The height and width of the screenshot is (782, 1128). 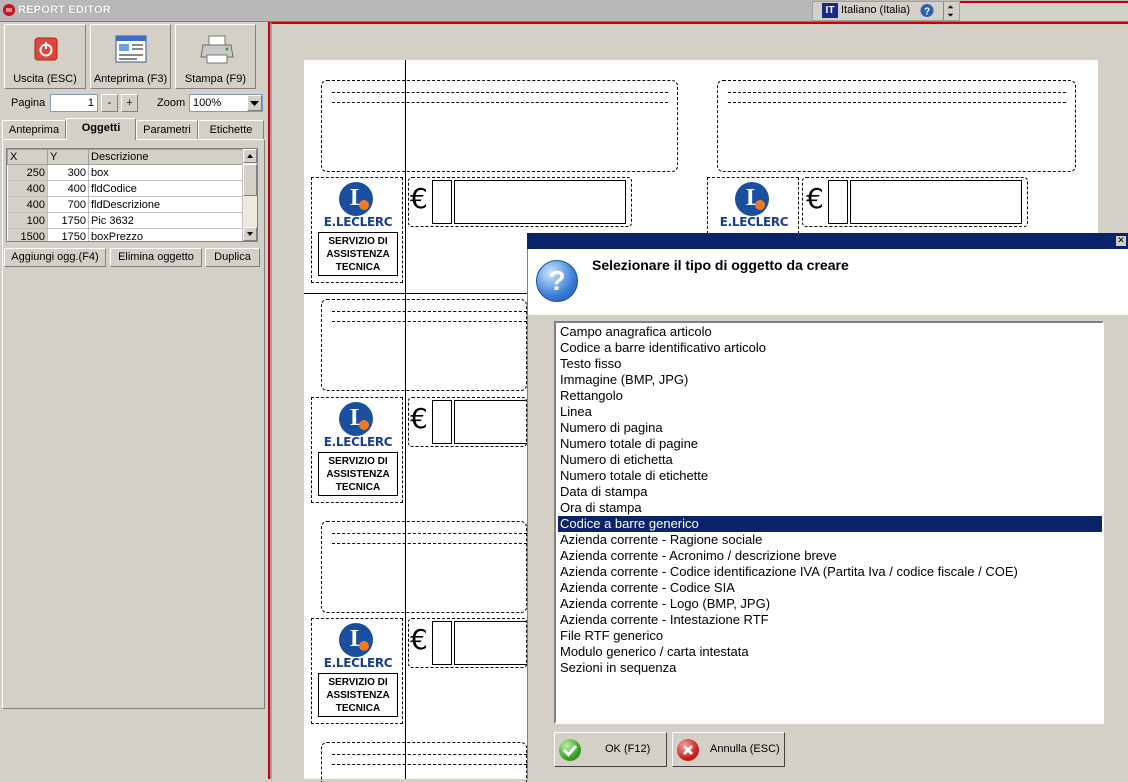 What do you see at coordinates (68, 157) in the screenshot?
I see `grid-header-y: Y` at bounding box center [68, 157].